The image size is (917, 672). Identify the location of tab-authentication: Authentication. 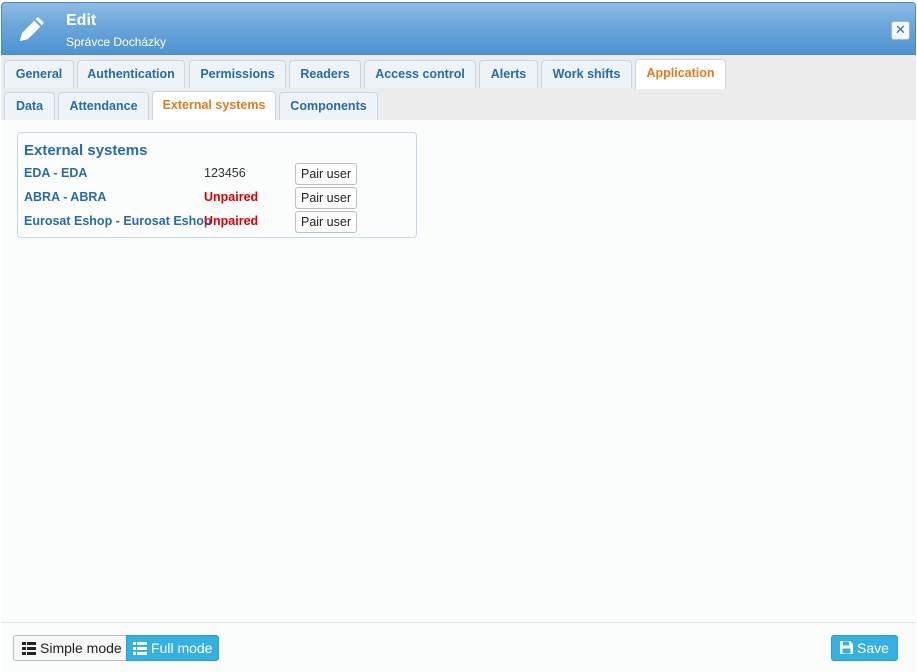
(131, 74).